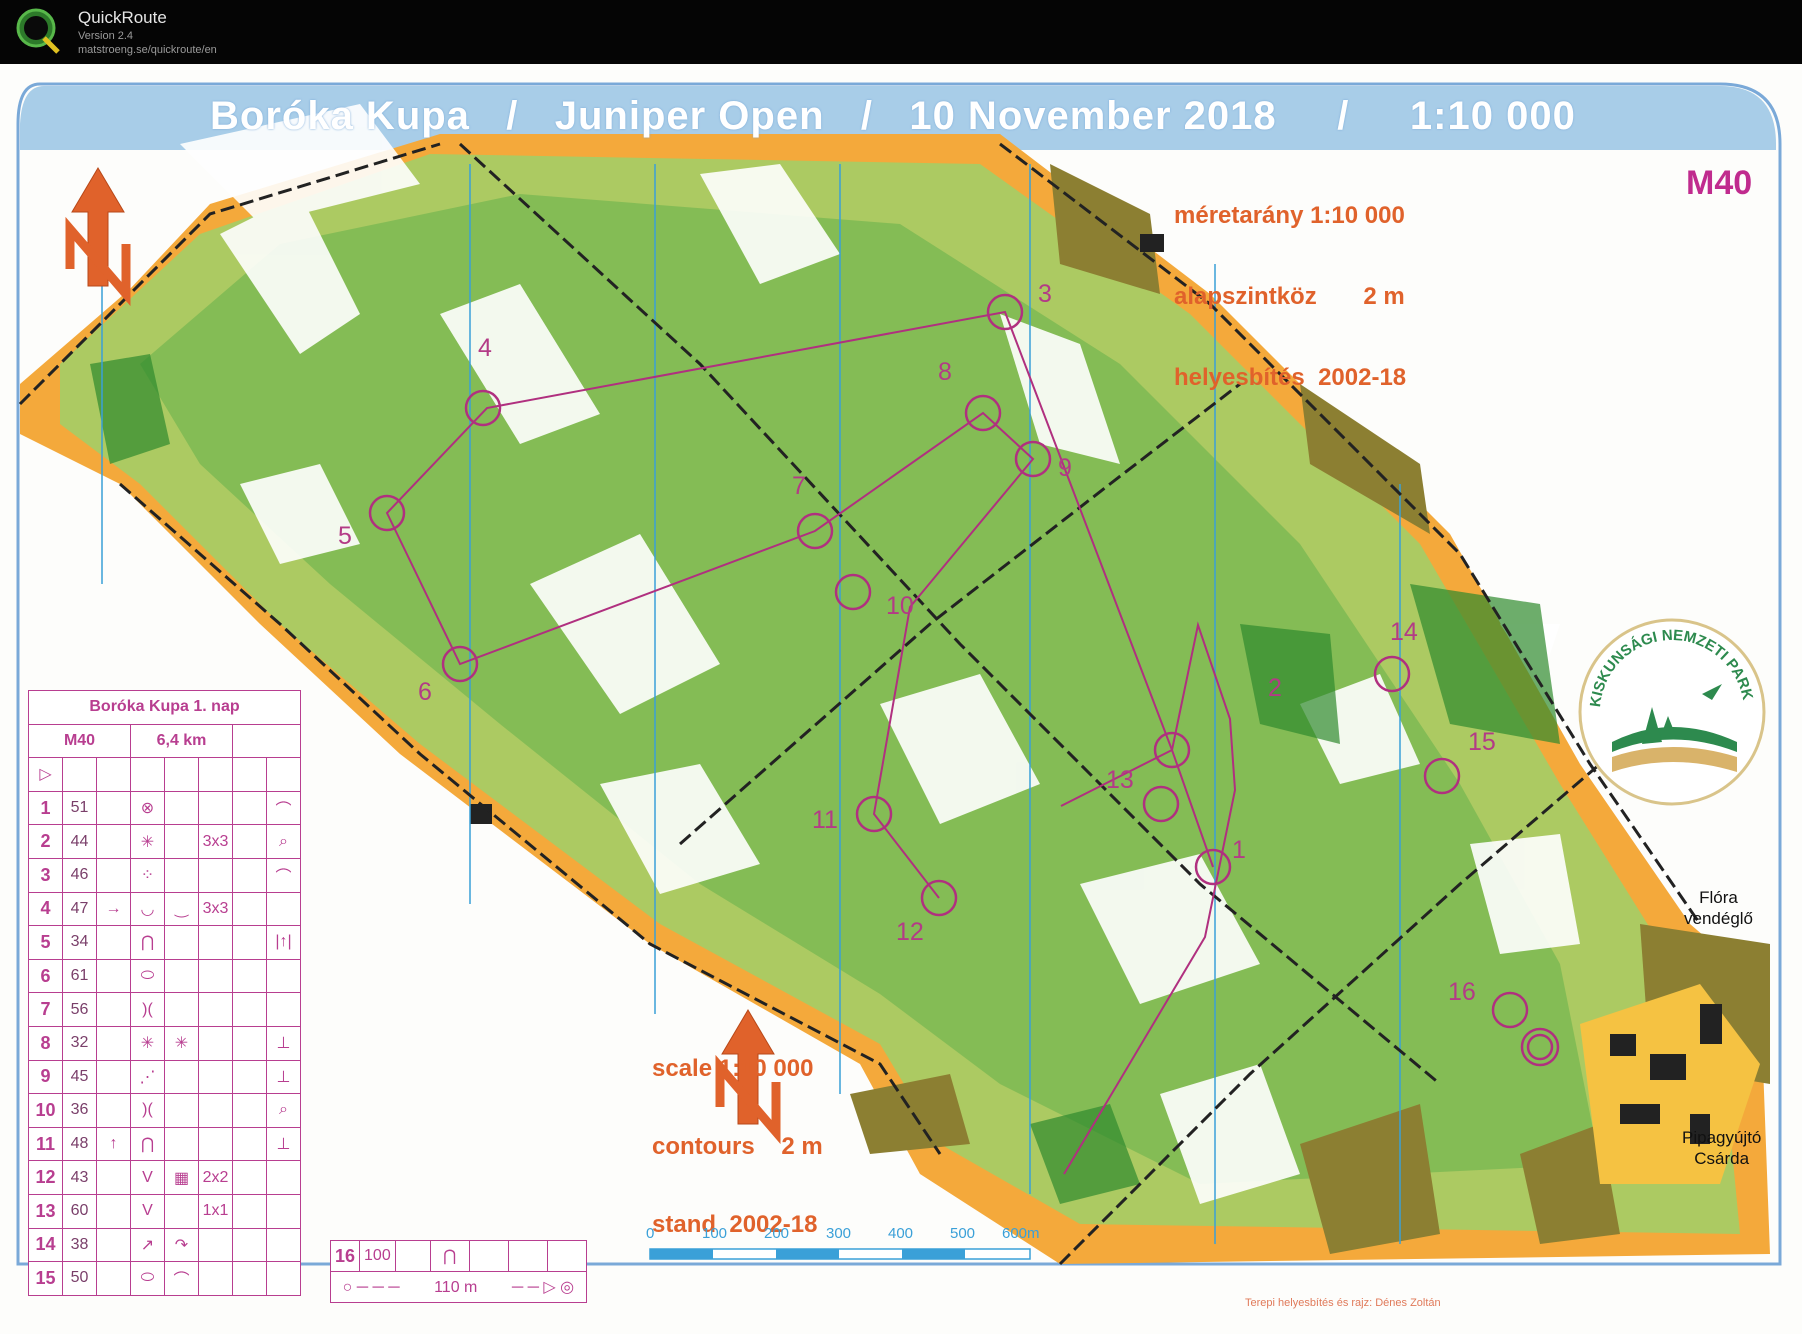  Describe the element at coordinates (122, 17) in the screenshot. I see `app-name: QuickRoute` at that location.